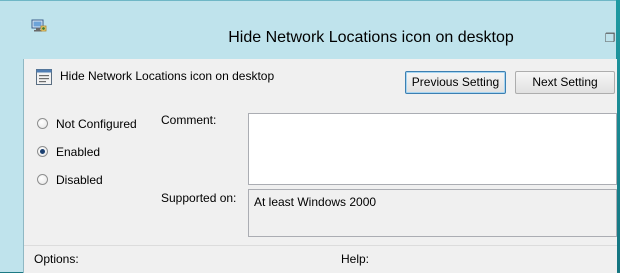 The height and width of the screenshot is (273, 620). Describe the element at coordinates (565, 82) in the screenshot. I see `next-setting-button: Next Setting` at that location.